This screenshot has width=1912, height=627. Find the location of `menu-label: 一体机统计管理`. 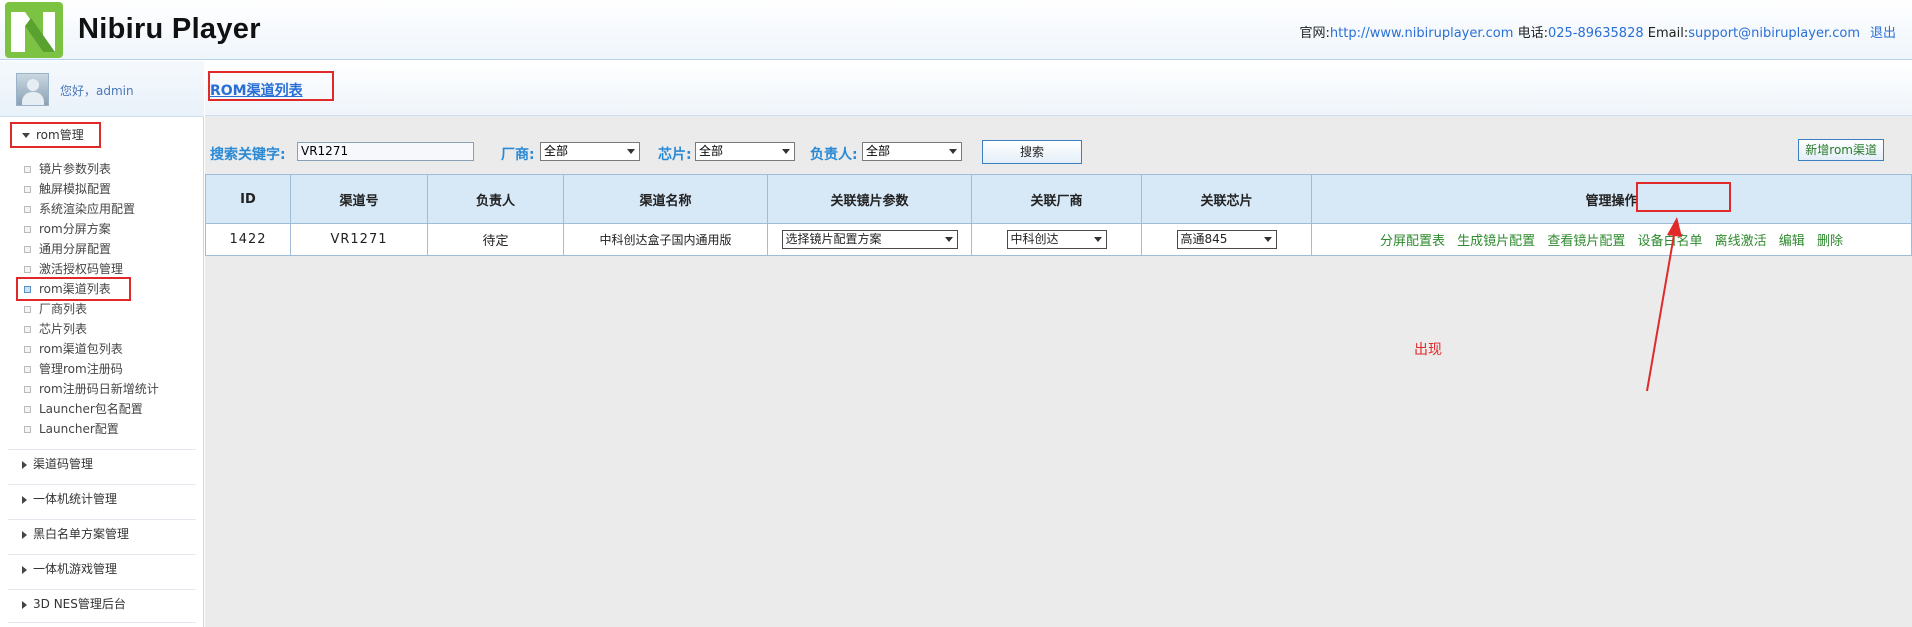

menu-label: 一体机统计管理 is located at coordinates (75, 499).